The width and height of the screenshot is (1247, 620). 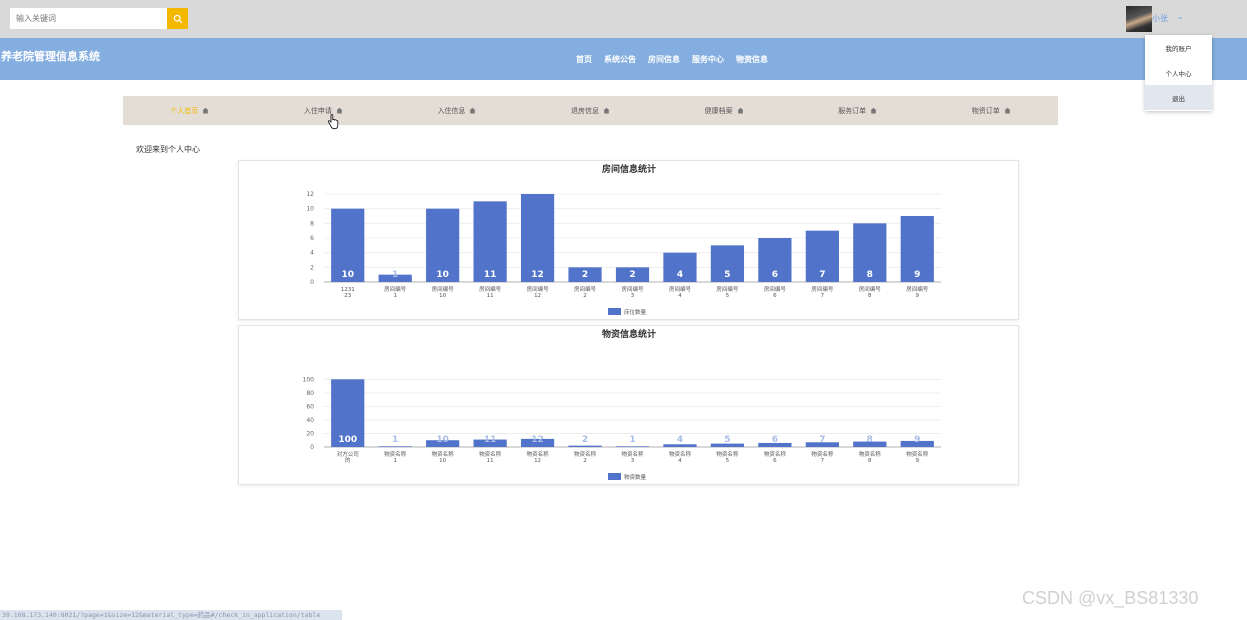 I want to click on tab-label: 服务订单, so click(x=852, y=110).